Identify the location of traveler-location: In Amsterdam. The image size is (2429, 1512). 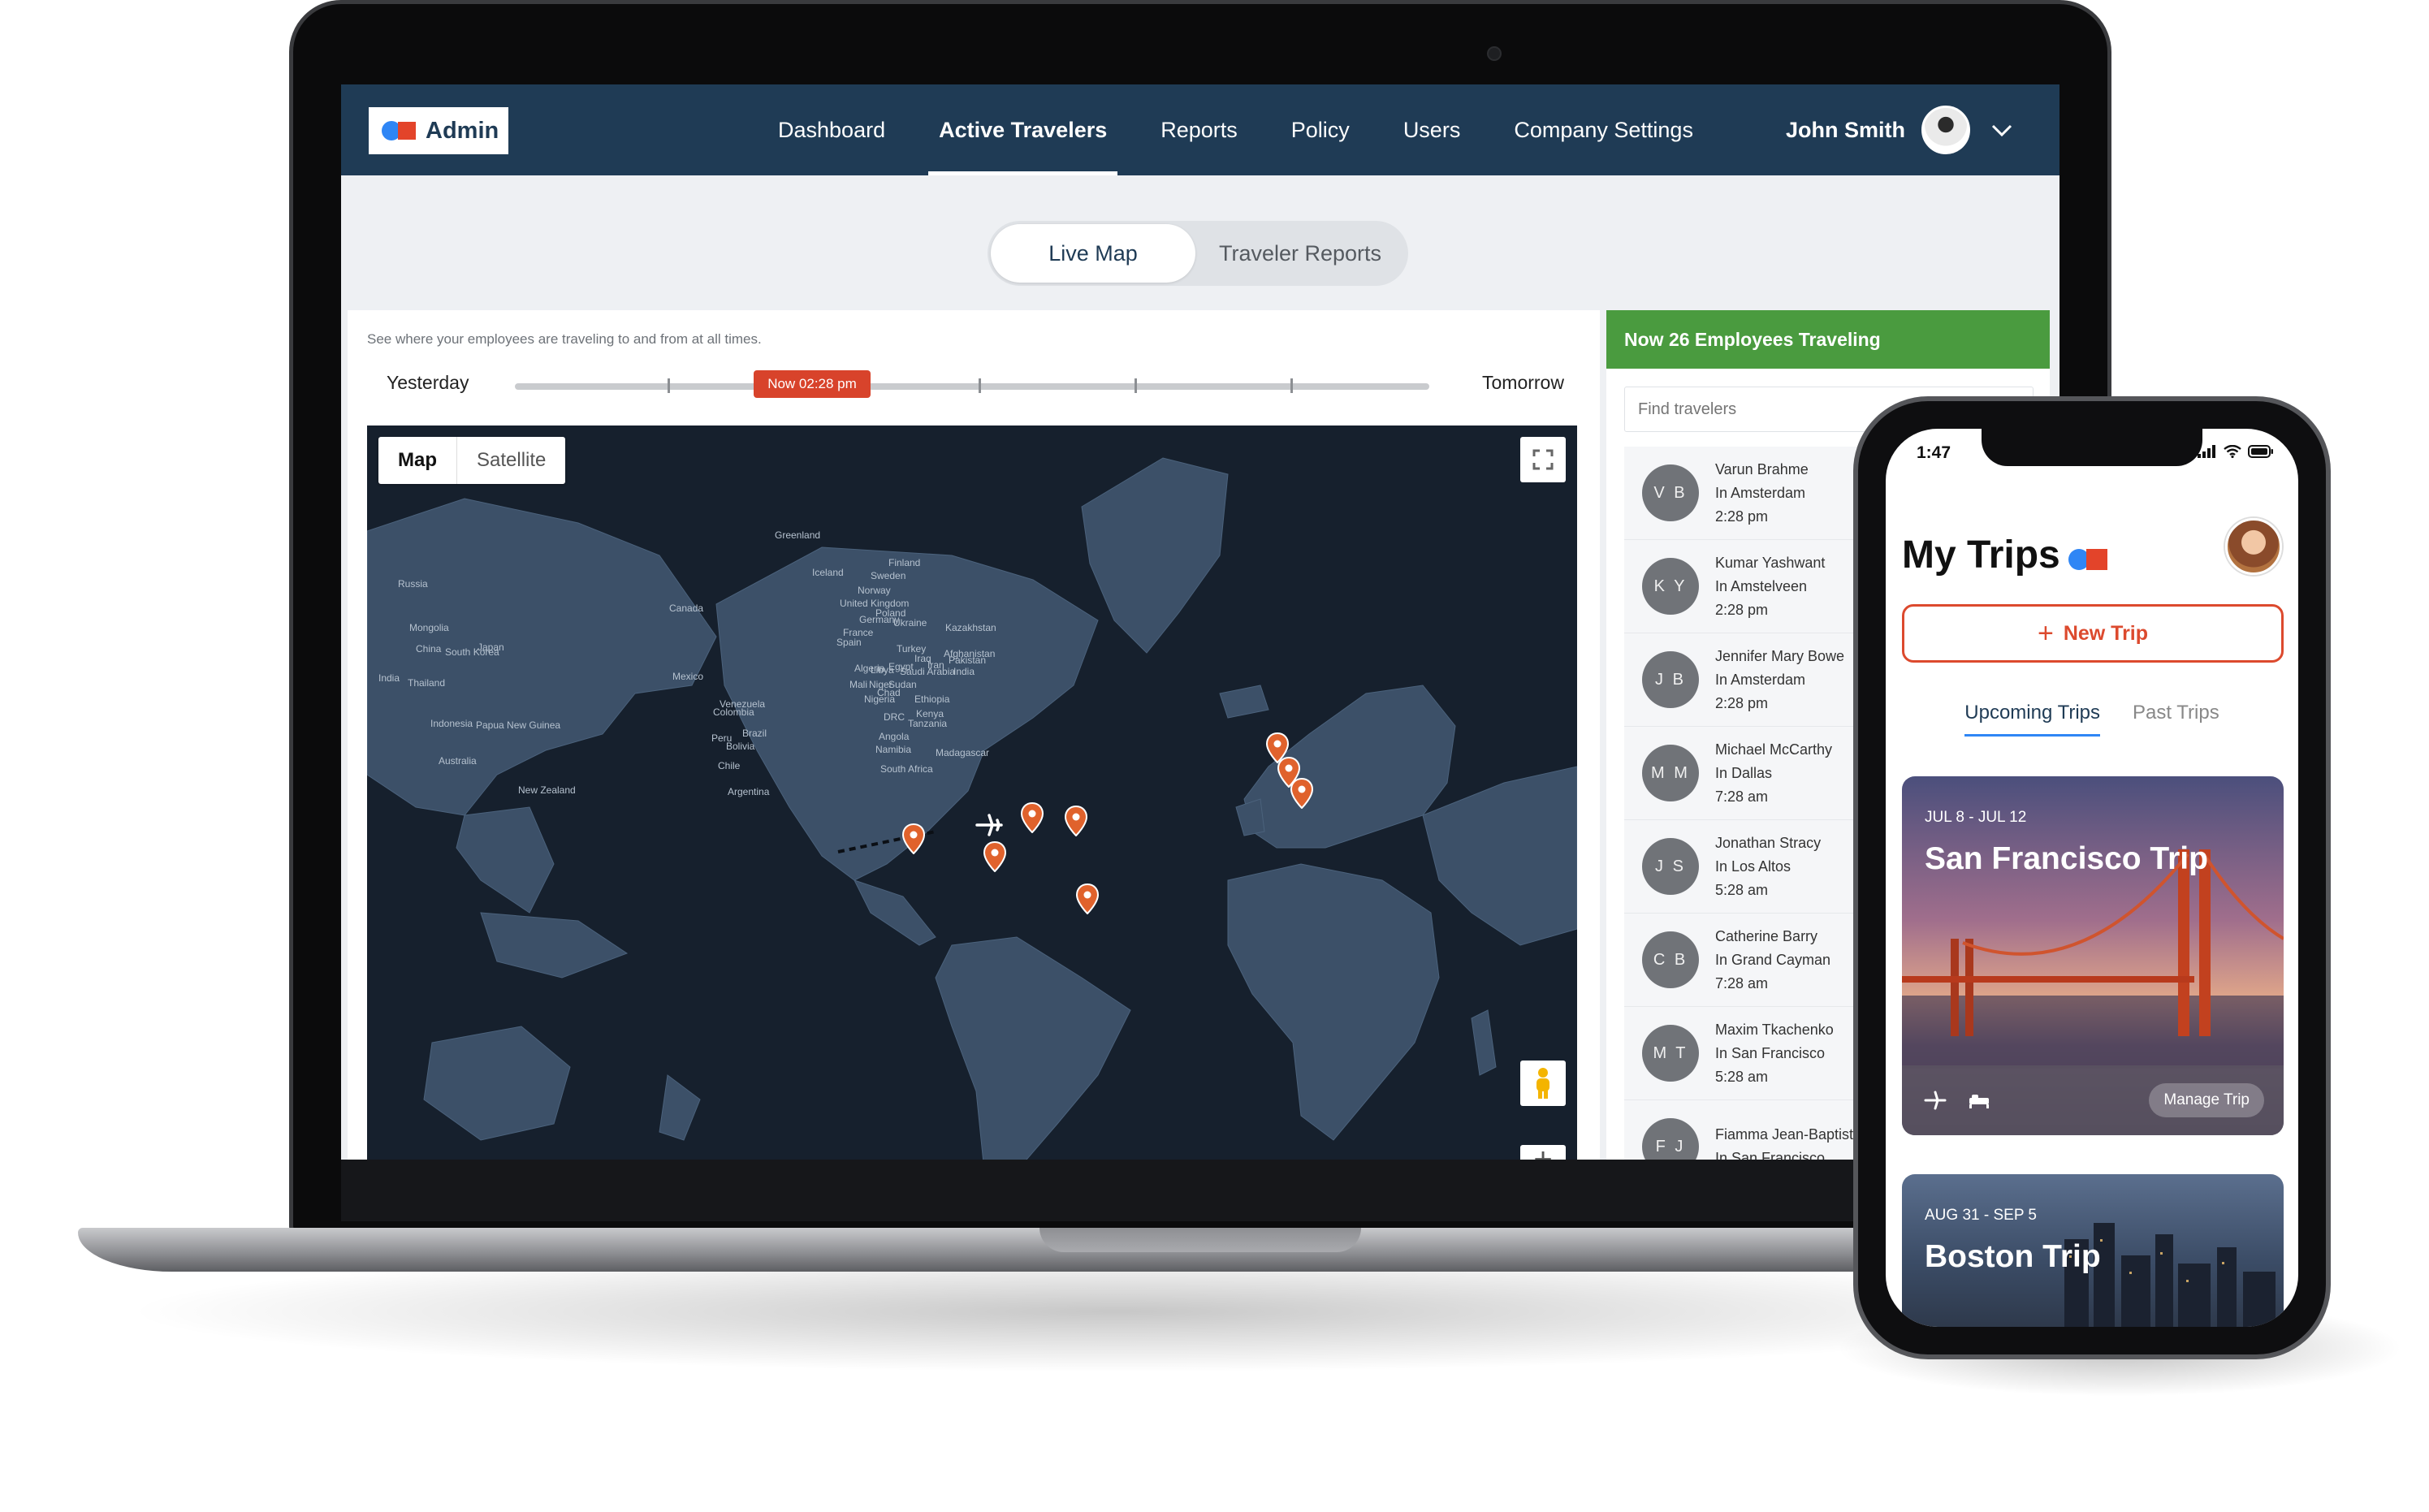
(1760, 492).